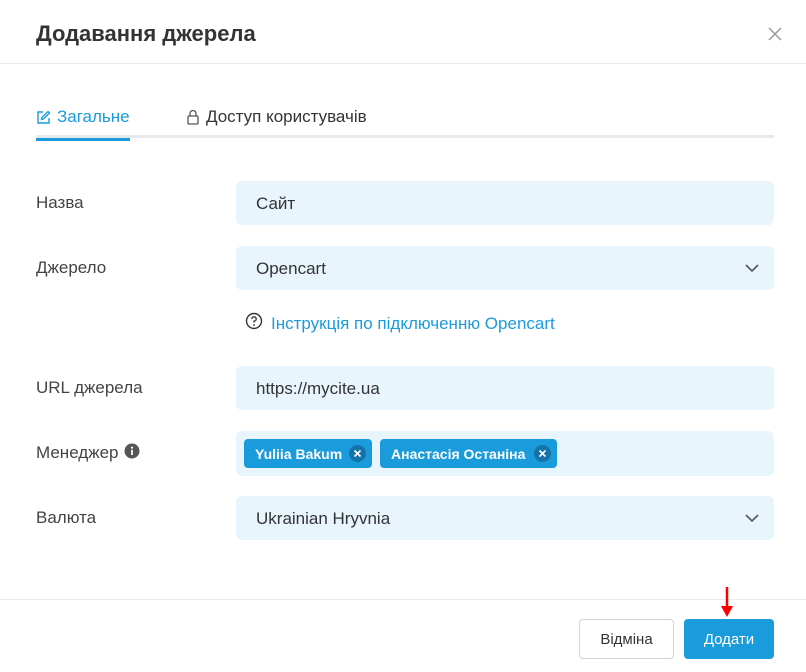 Image resolution: width=806 pixels, height=672 pixels. I want to click on source-select-value: Opencart, so click(291, 268).